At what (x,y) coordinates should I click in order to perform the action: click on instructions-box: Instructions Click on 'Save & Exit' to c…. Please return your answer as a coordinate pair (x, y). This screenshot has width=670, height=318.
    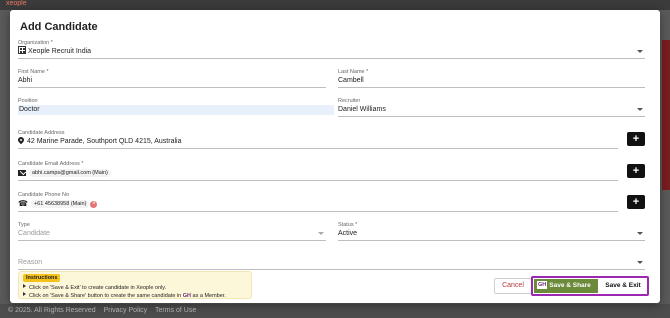
    Looking at the image, I should click on (135, 285).